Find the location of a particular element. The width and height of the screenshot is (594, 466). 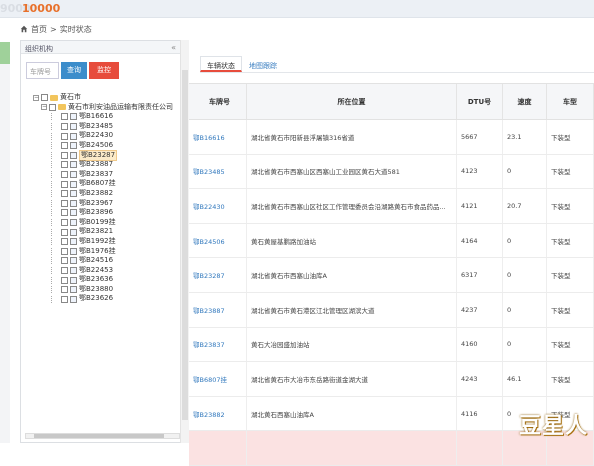

tree-node-vehicle: 鄂B23837 is located at coordinates (103, 175).